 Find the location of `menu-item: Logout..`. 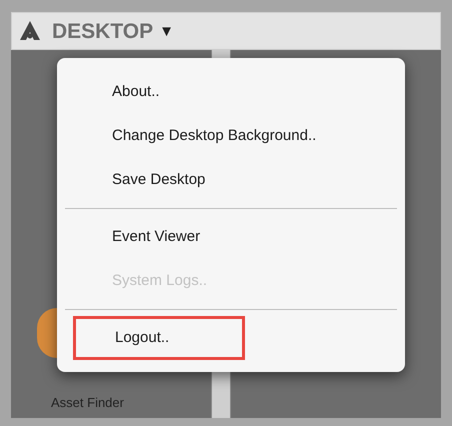

menu-item: Logout.. is located at coordinates (159, 338).